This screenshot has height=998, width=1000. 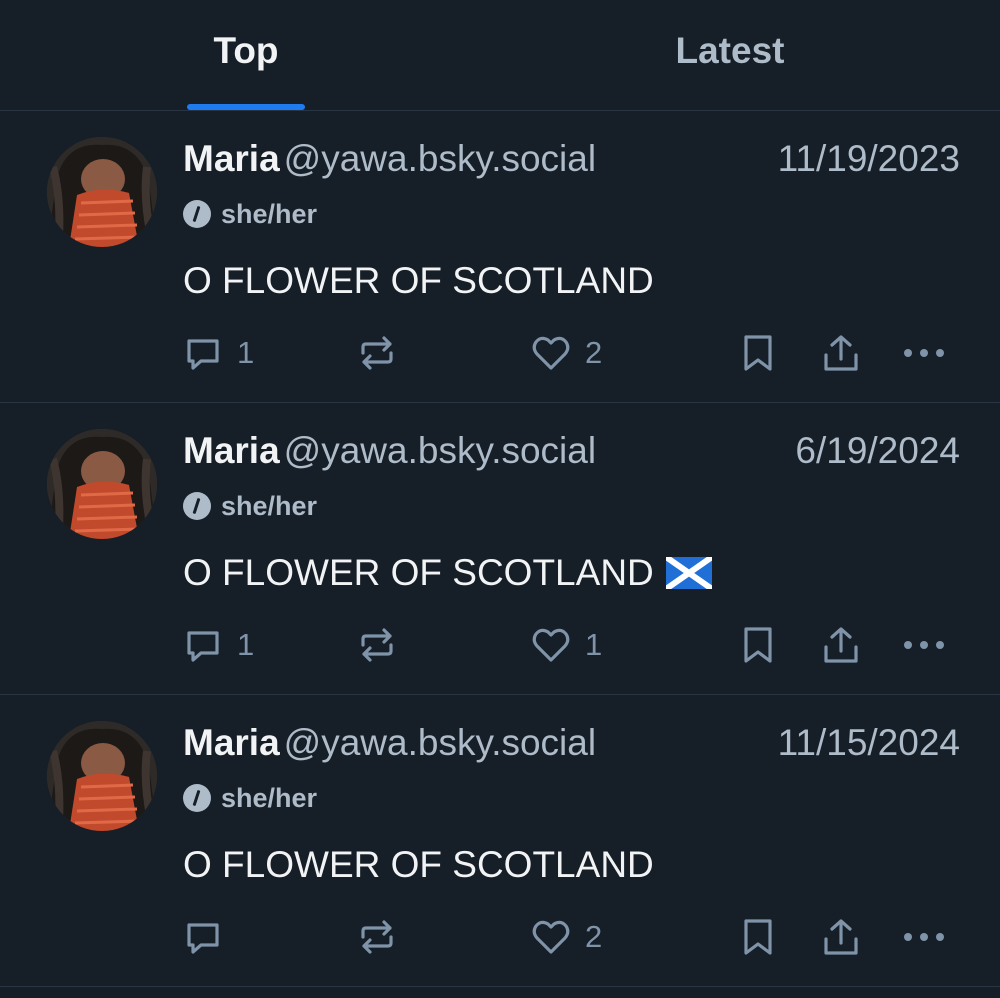 What do you see at coordinates (730, 51) in the screenshot?
I see `tab-latest: Latest` at bounding box center [730, 51].